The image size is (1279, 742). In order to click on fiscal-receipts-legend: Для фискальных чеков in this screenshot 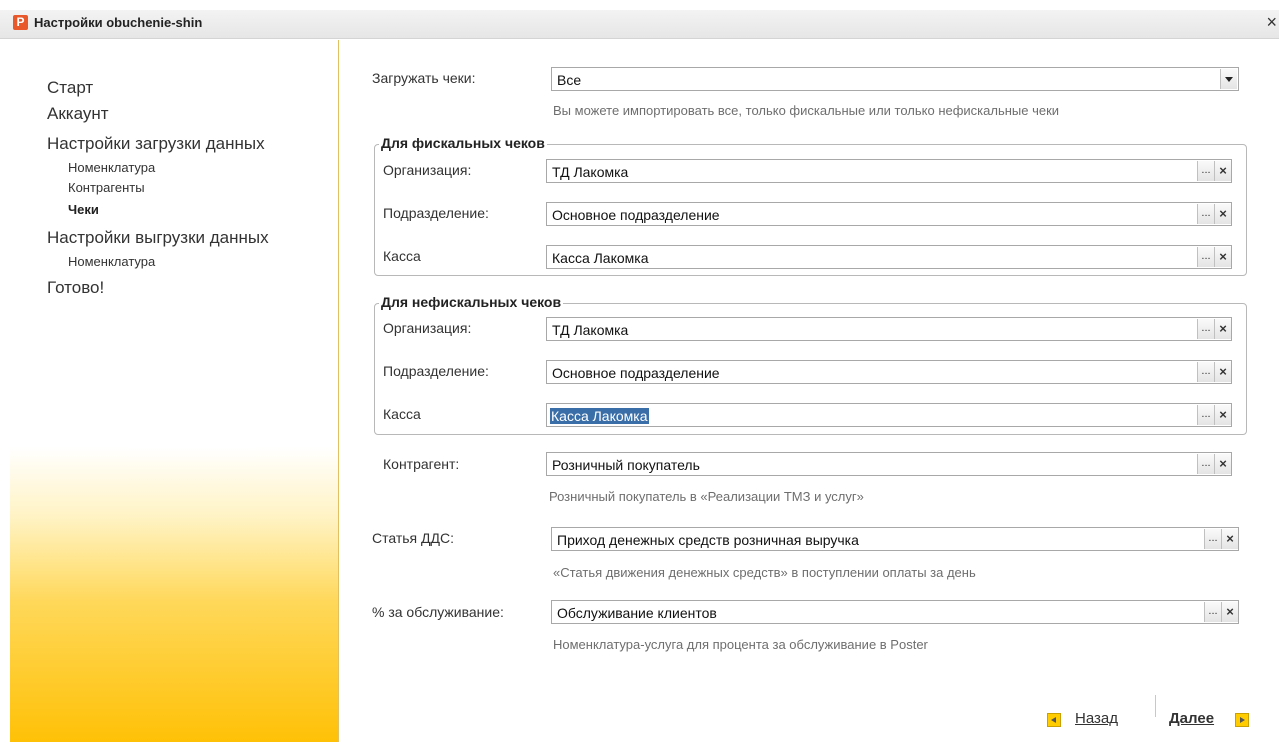, I will do `click(463, 143)`.